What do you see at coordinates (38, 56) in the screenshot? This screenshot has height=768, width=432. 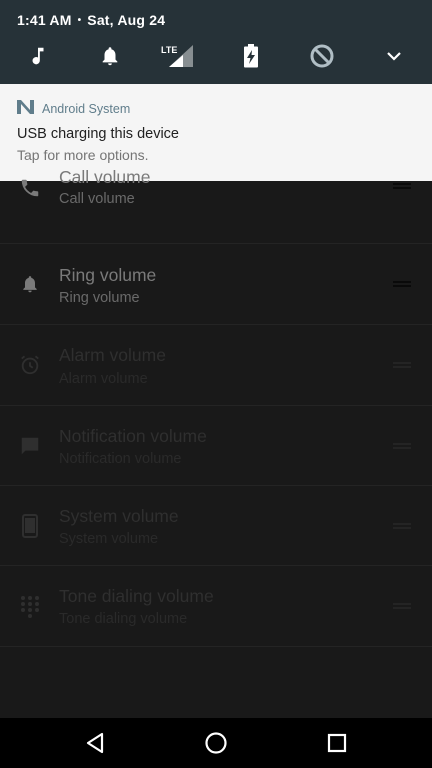 I see `music-note-icon` at bounding box center [38, 56].